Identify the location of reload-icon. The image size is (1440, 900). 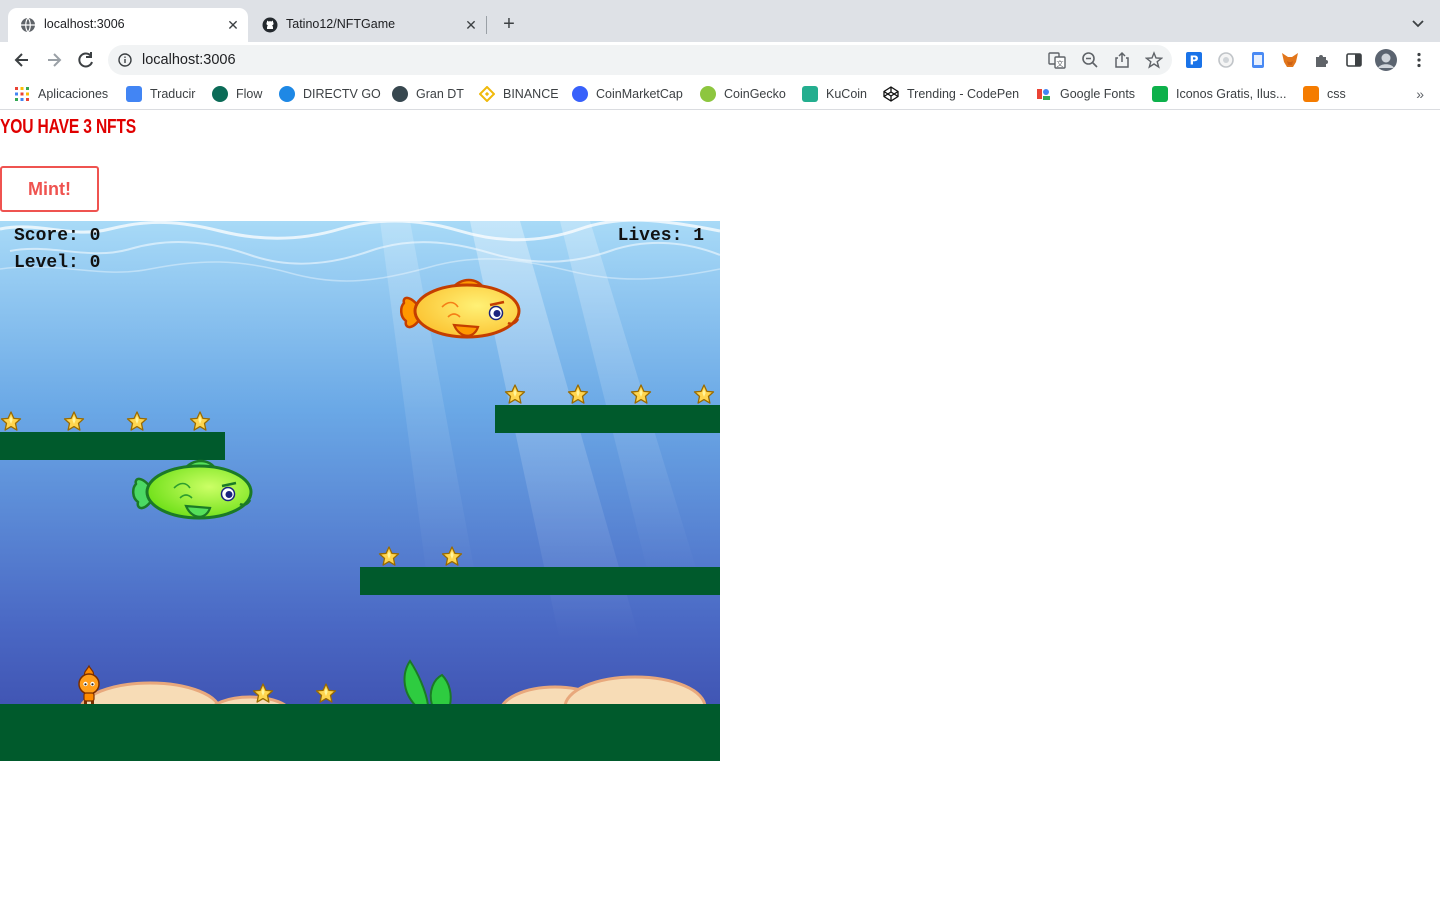
(86, 60).